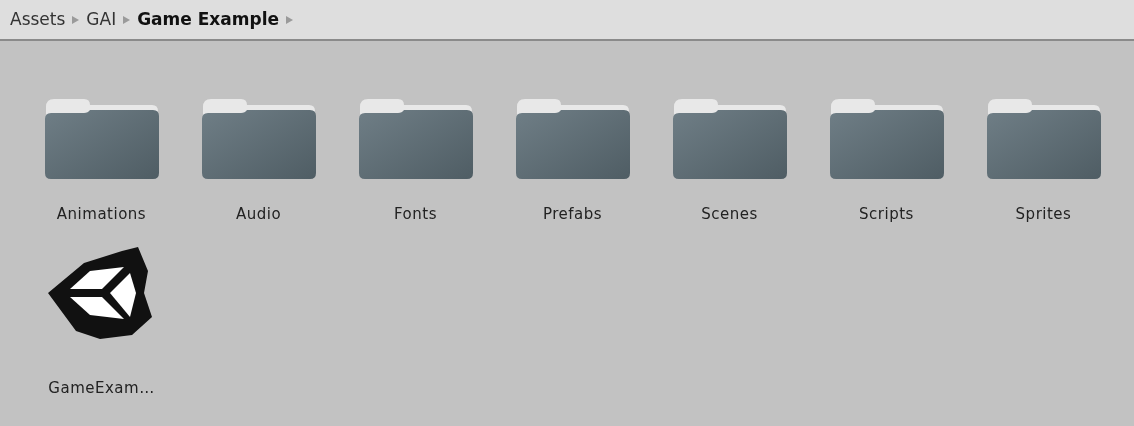 The width and height of the screenshot is (1134, 426). Describe the element at coordinates (415, 214) in the screenshot. I see `asset-label: Fonts` at that location.